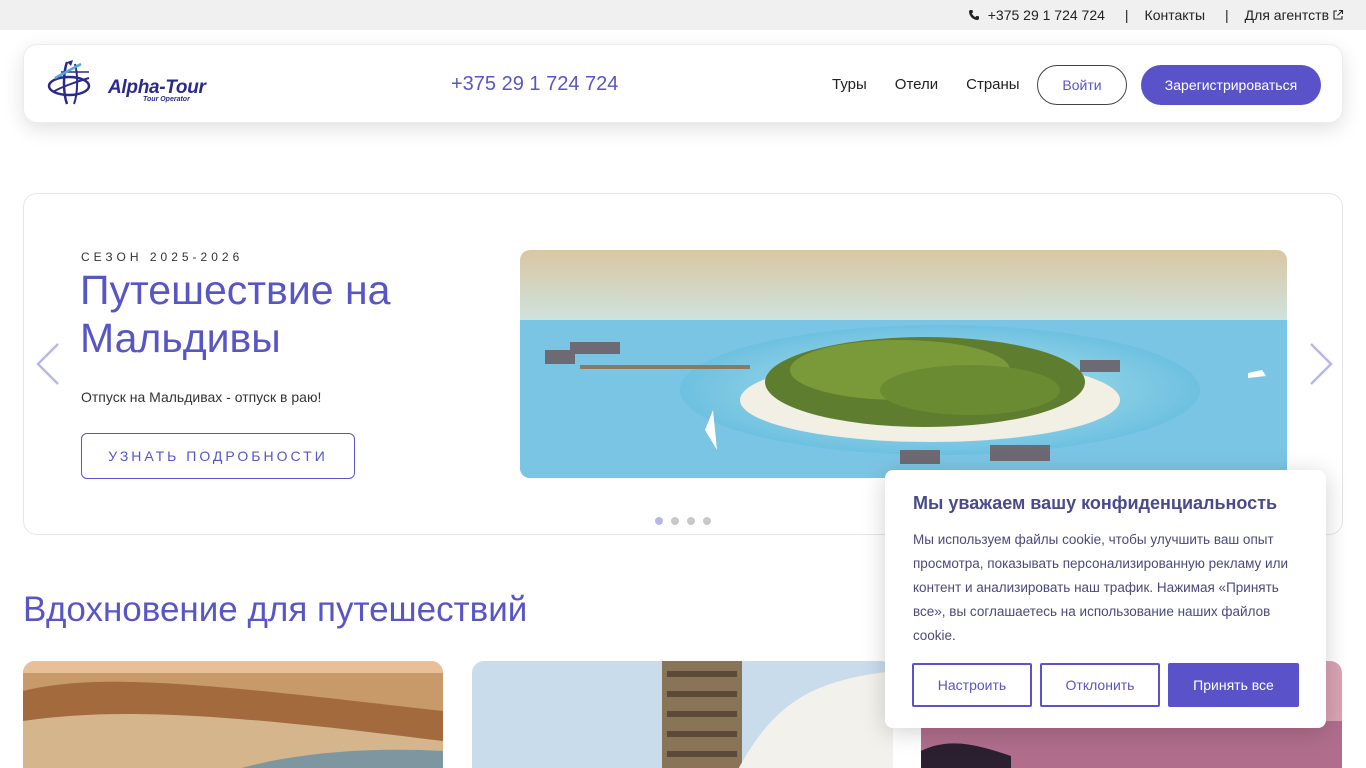  Describe the element at coordinates (534, 84) in the screenshot. I see `header-phone: +375 29 1 724 724` at that location.